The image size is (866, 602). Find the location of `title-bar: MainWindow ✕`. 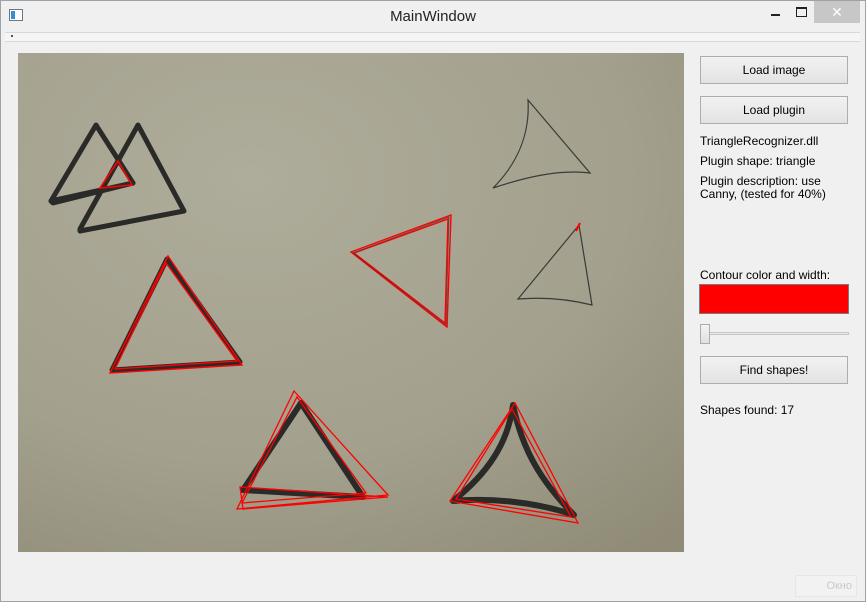

title-bar: MainWindow ✕ is located at coordinates (433, 16).